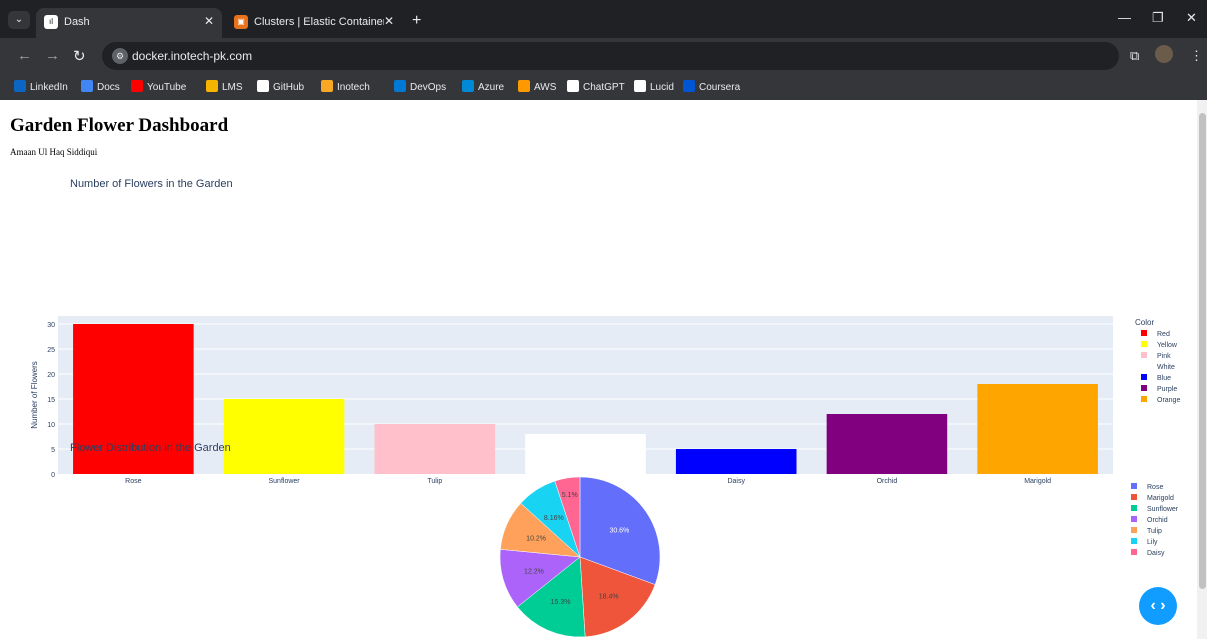  Describe the element at coordinates (284, 436) in the screenshot. I see `bar-sunflower` at that location.